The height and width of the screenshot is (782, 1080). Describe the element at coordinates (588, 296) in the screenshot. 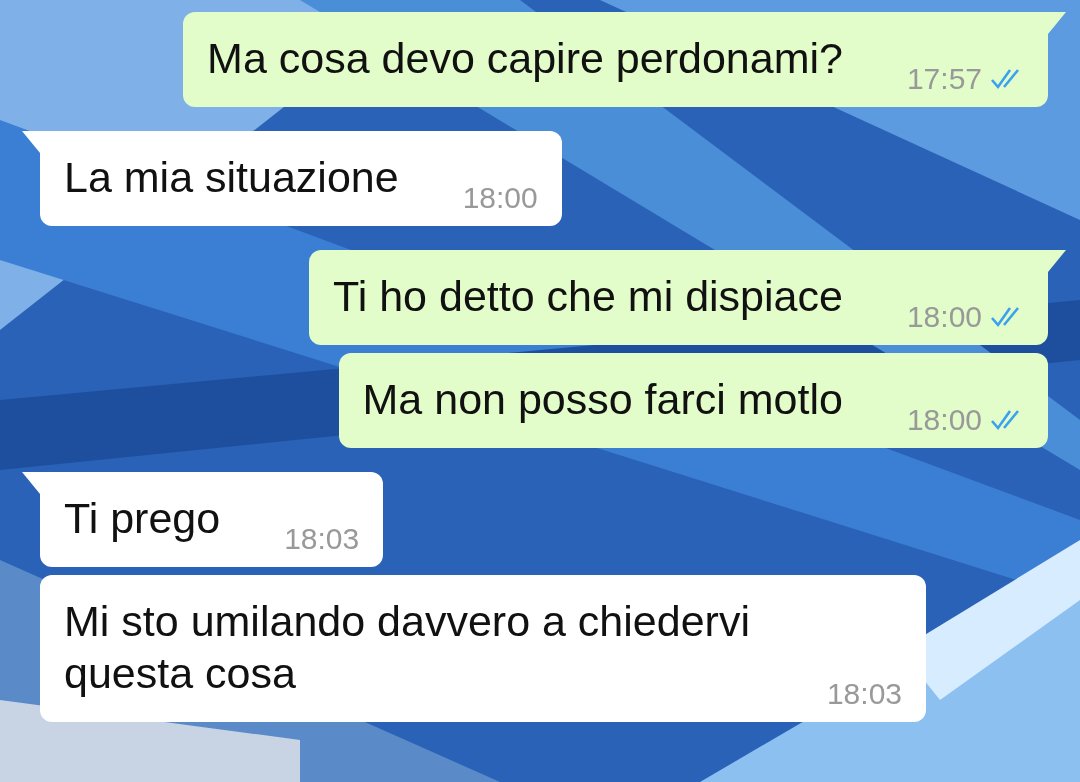

I see `message-text: Ti ho detto che mi dispiace` at that location.